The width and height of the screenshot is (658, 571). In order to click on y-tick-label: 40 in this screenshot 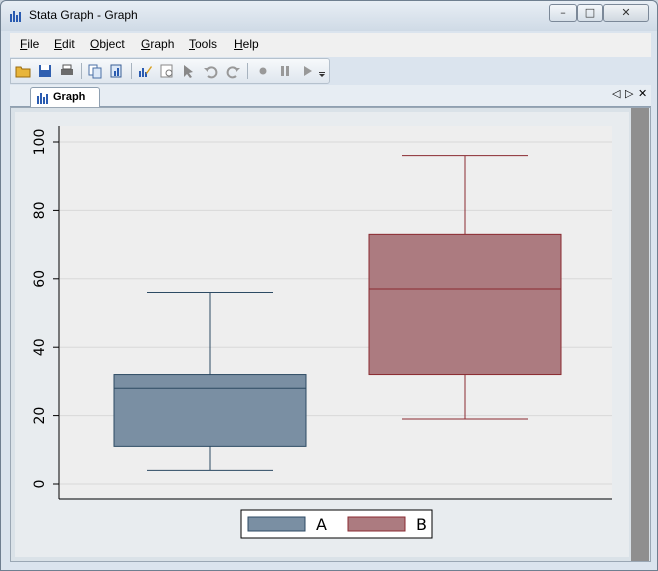, I will do `click(40, 347)`.